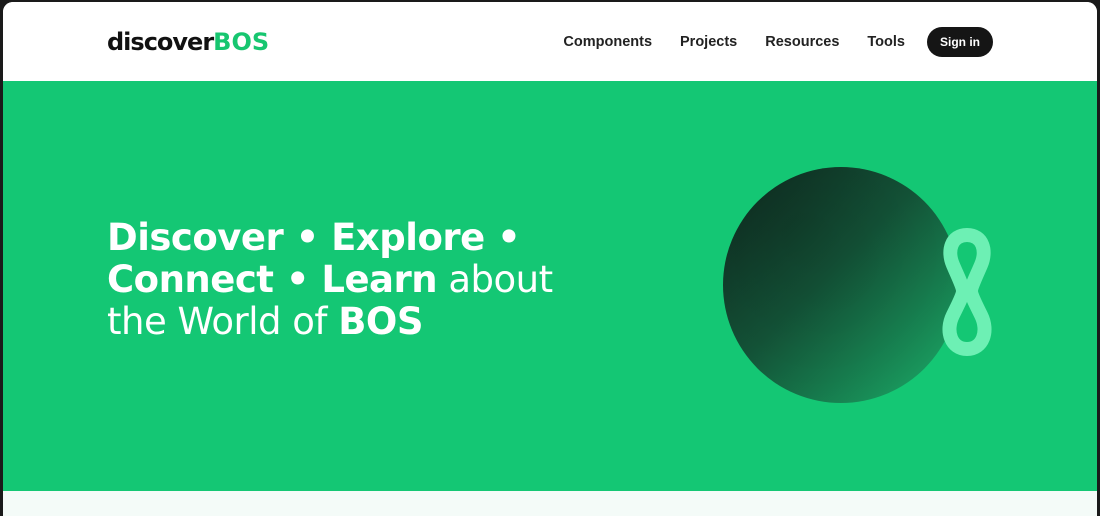 The height and width of the screenshot is (516, 1100). I want to click on bos-logo-icon, so click(857, 285).